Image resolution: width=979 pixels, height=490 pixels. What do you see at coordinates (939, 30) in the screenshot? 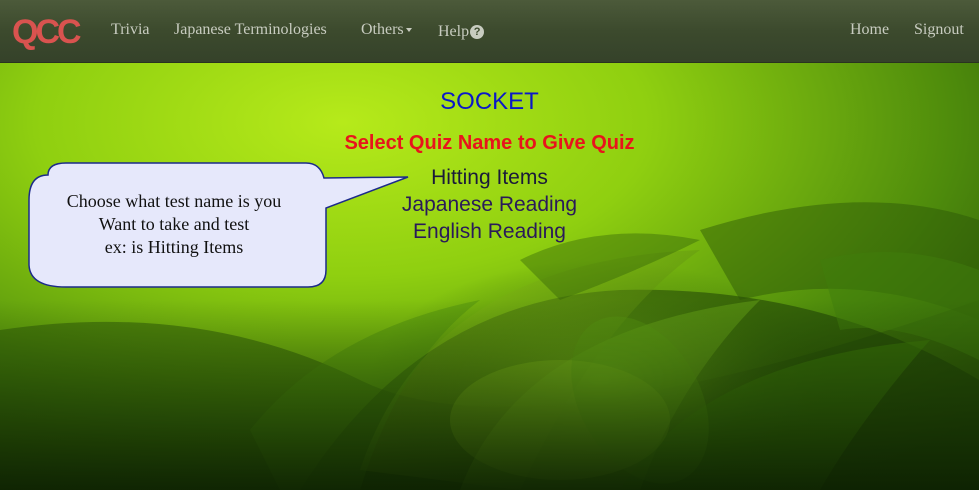
I see `nav-signout: Signout` at bounding box center [939, 30].